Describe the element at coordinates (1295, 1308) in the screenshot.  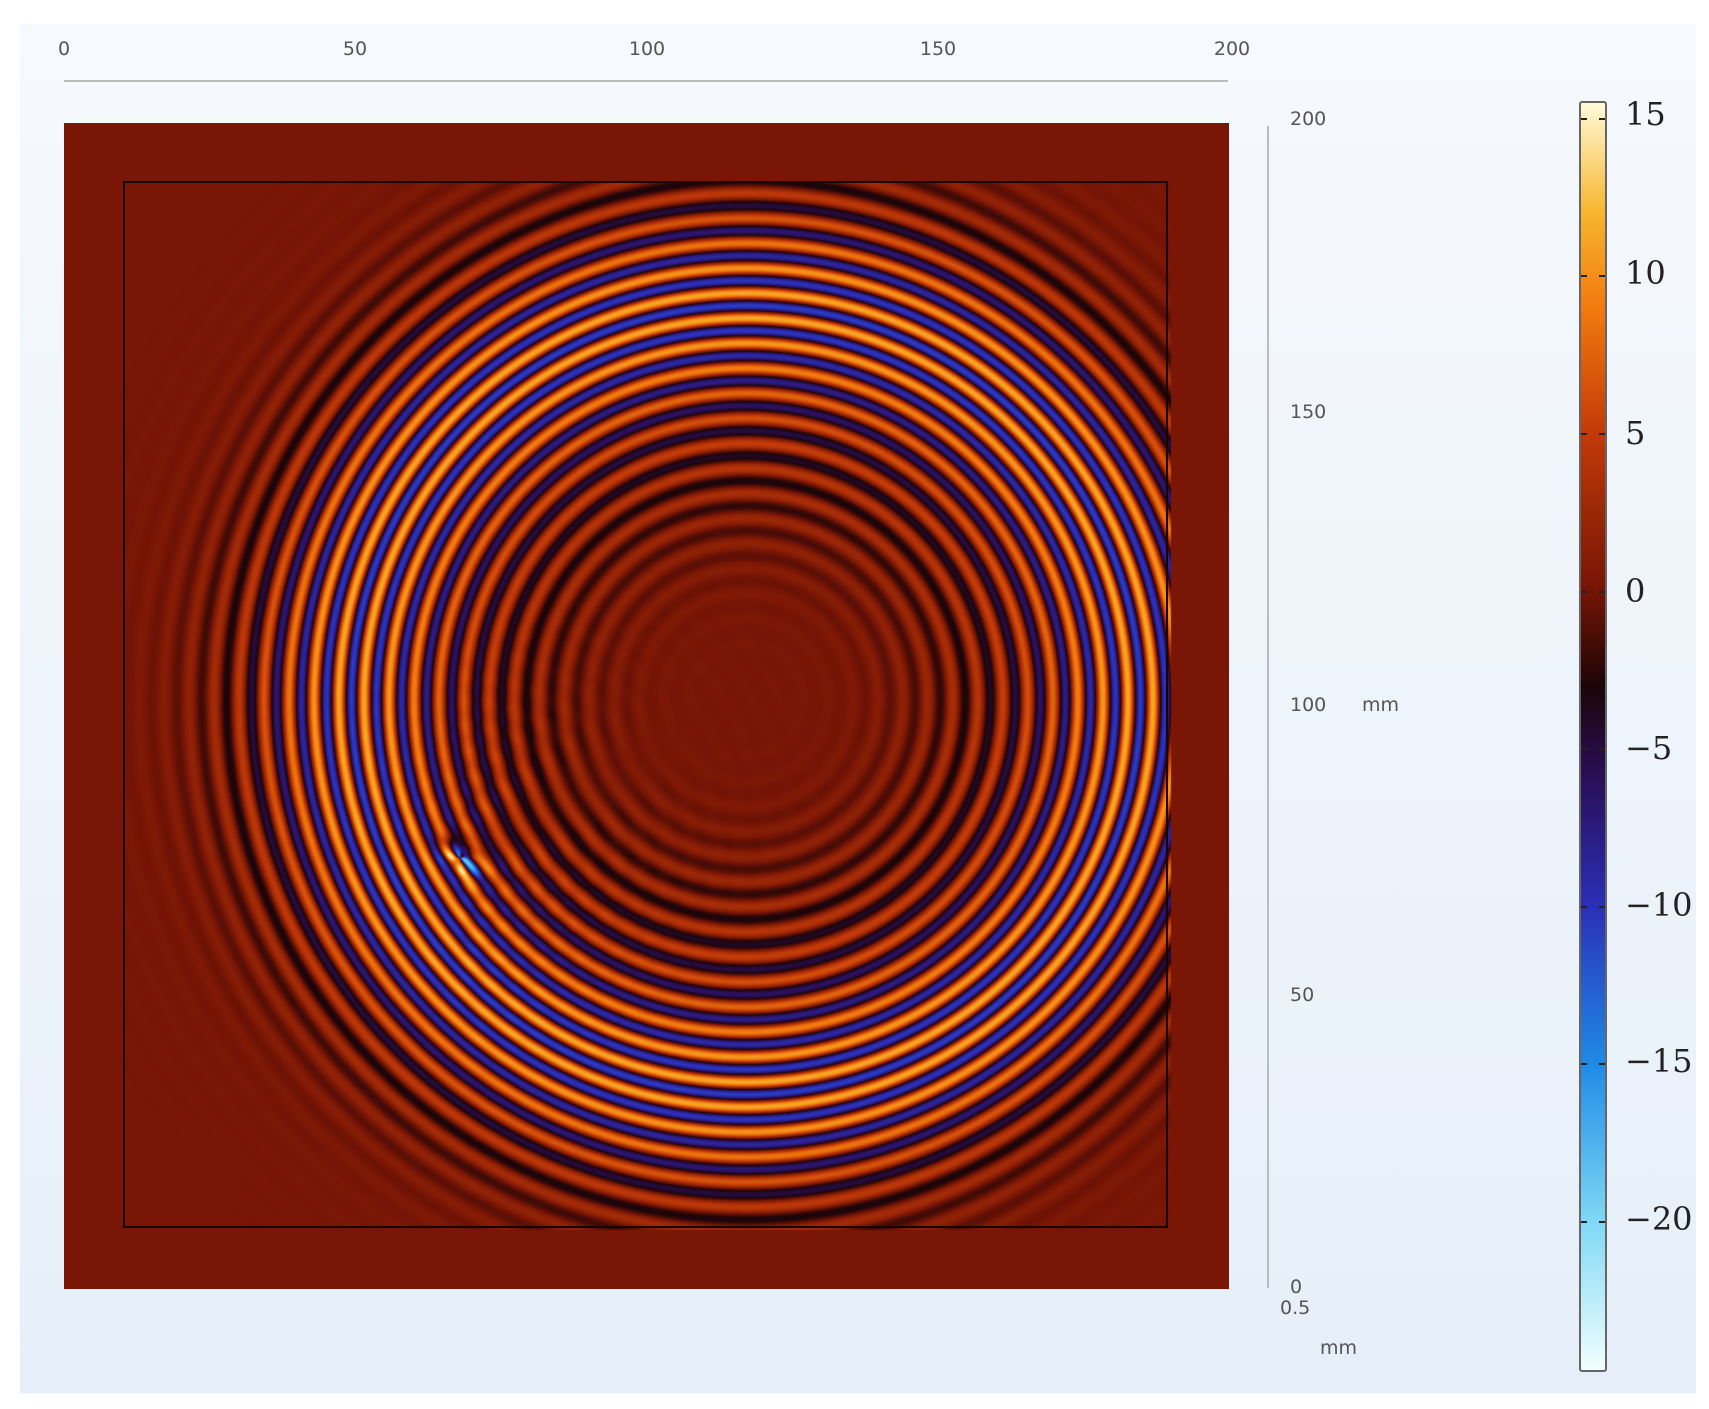
I see `z-tick-label: 0.5` at that location.